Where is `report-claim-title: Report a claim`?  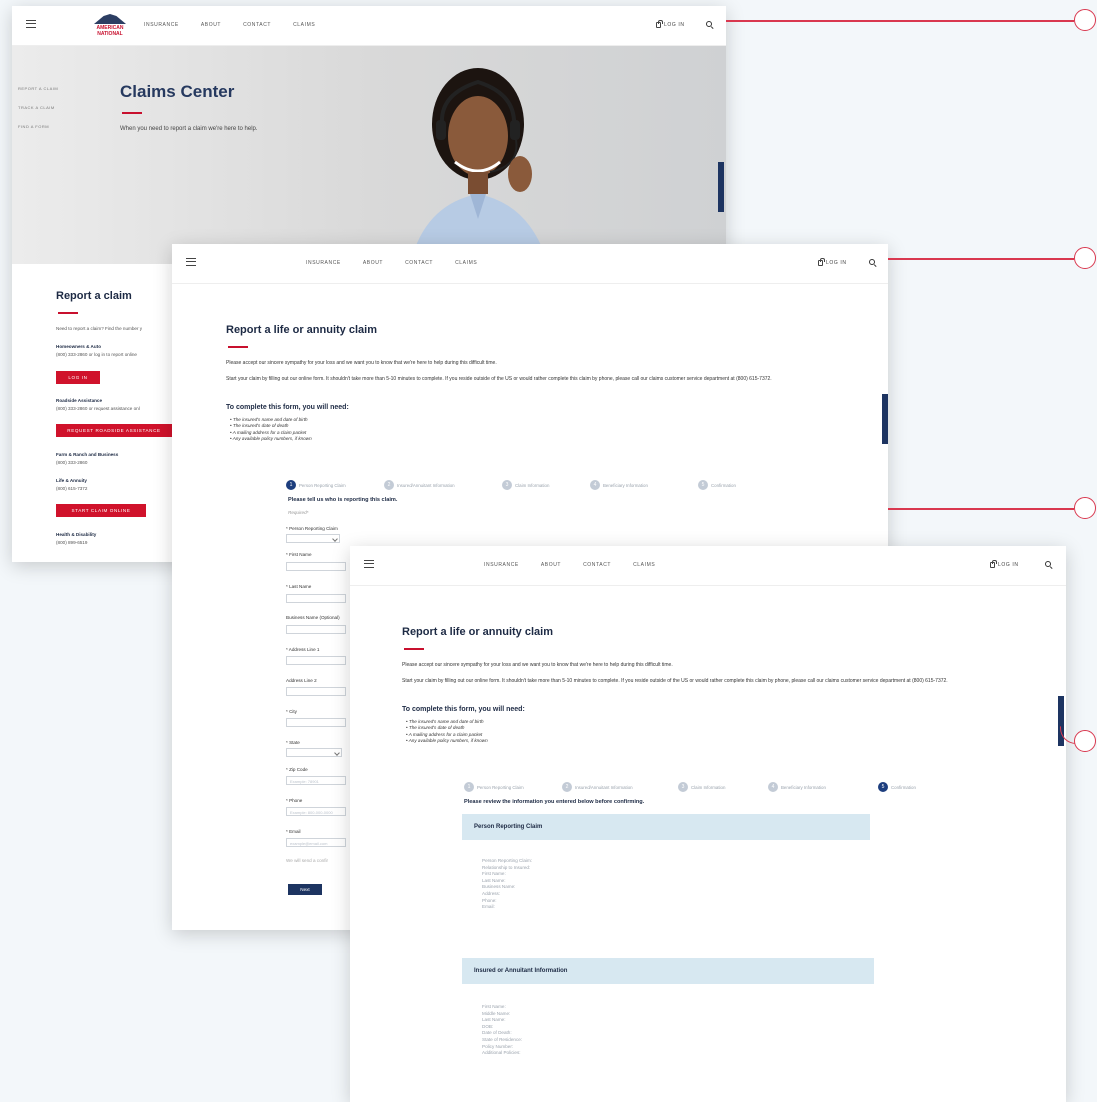 report-claim-title: Report a claim is located at coordinates (94, 296).